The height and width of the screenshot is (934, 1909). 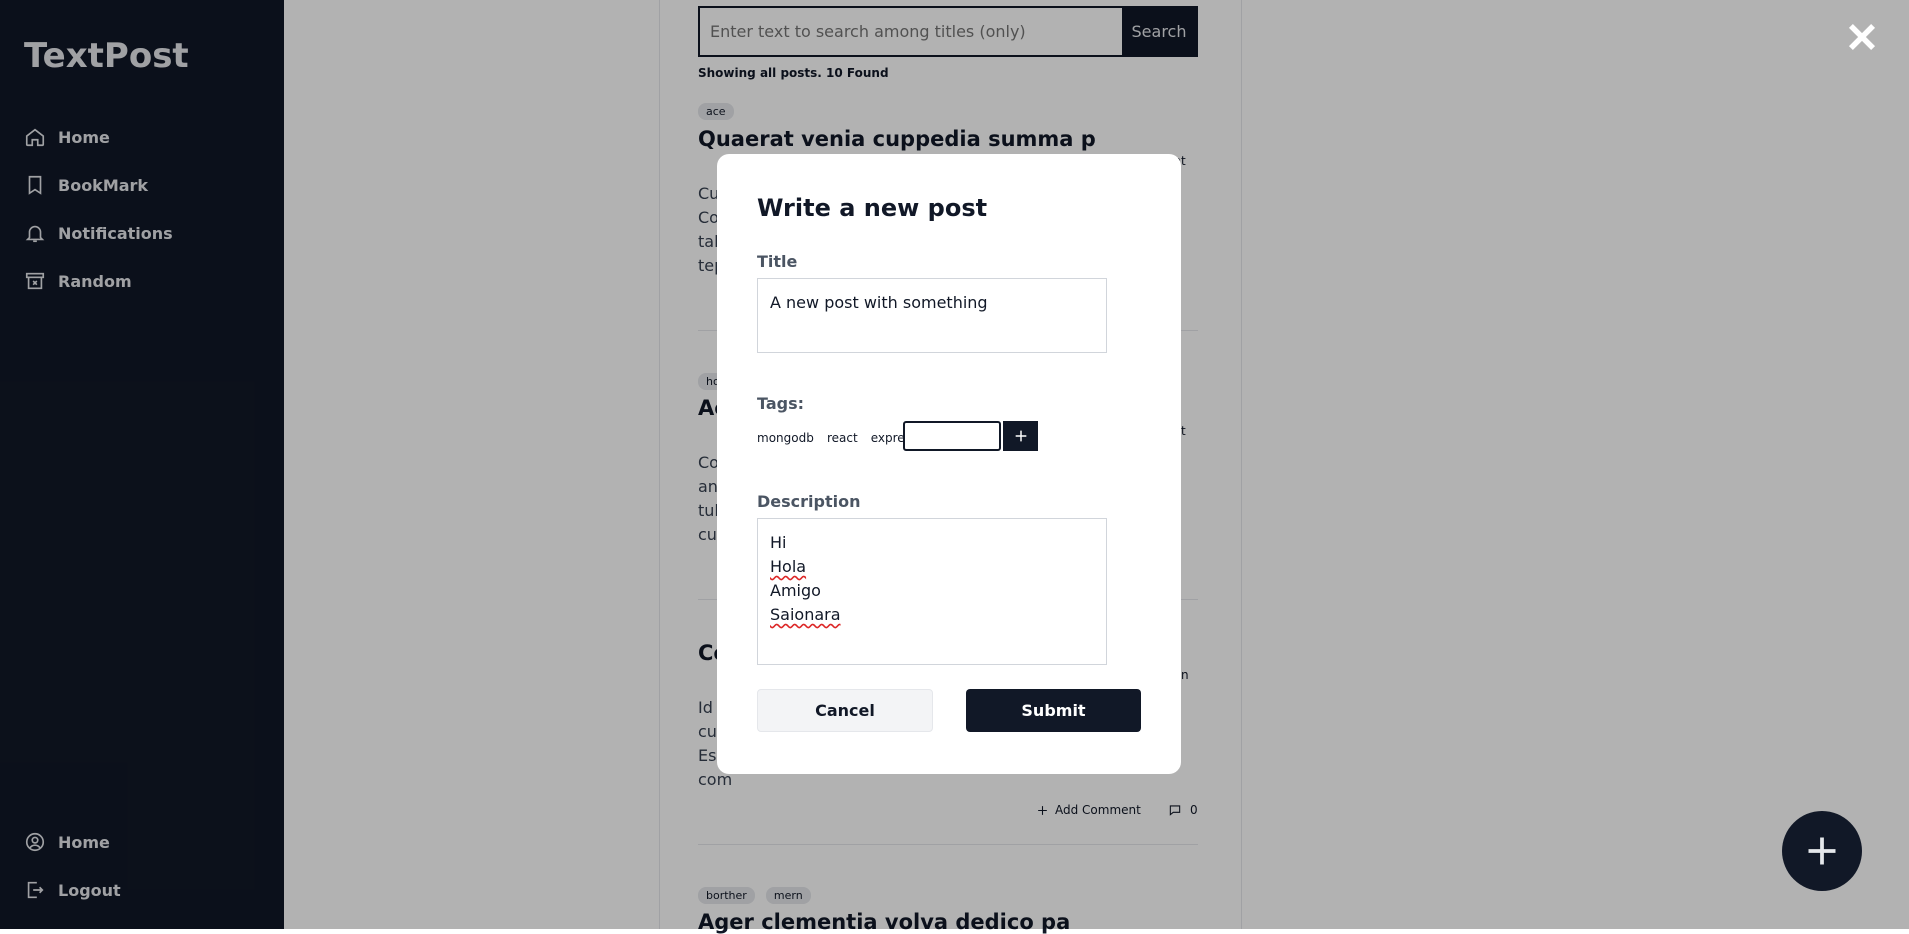 What do you see at coordinates (845, 710) in the screenshot?
I see `cancel-button: Cancel` at bounding box center [845, 710].